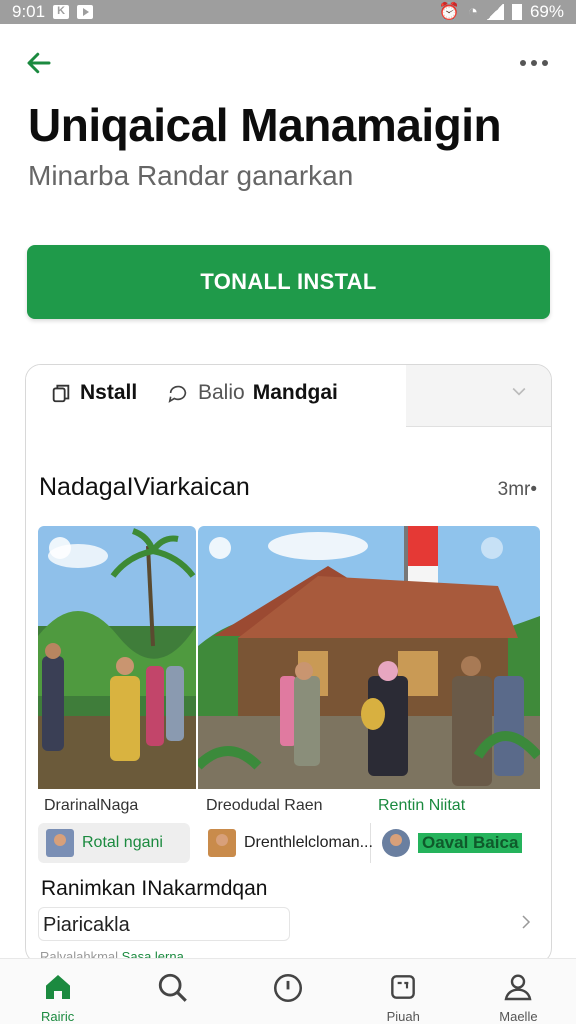 The width and height of the screenshot is (576, 1024). Describe the element at coordinates (472, 11) in the screenshot. I see `wifi-icon: ◔` at that location.